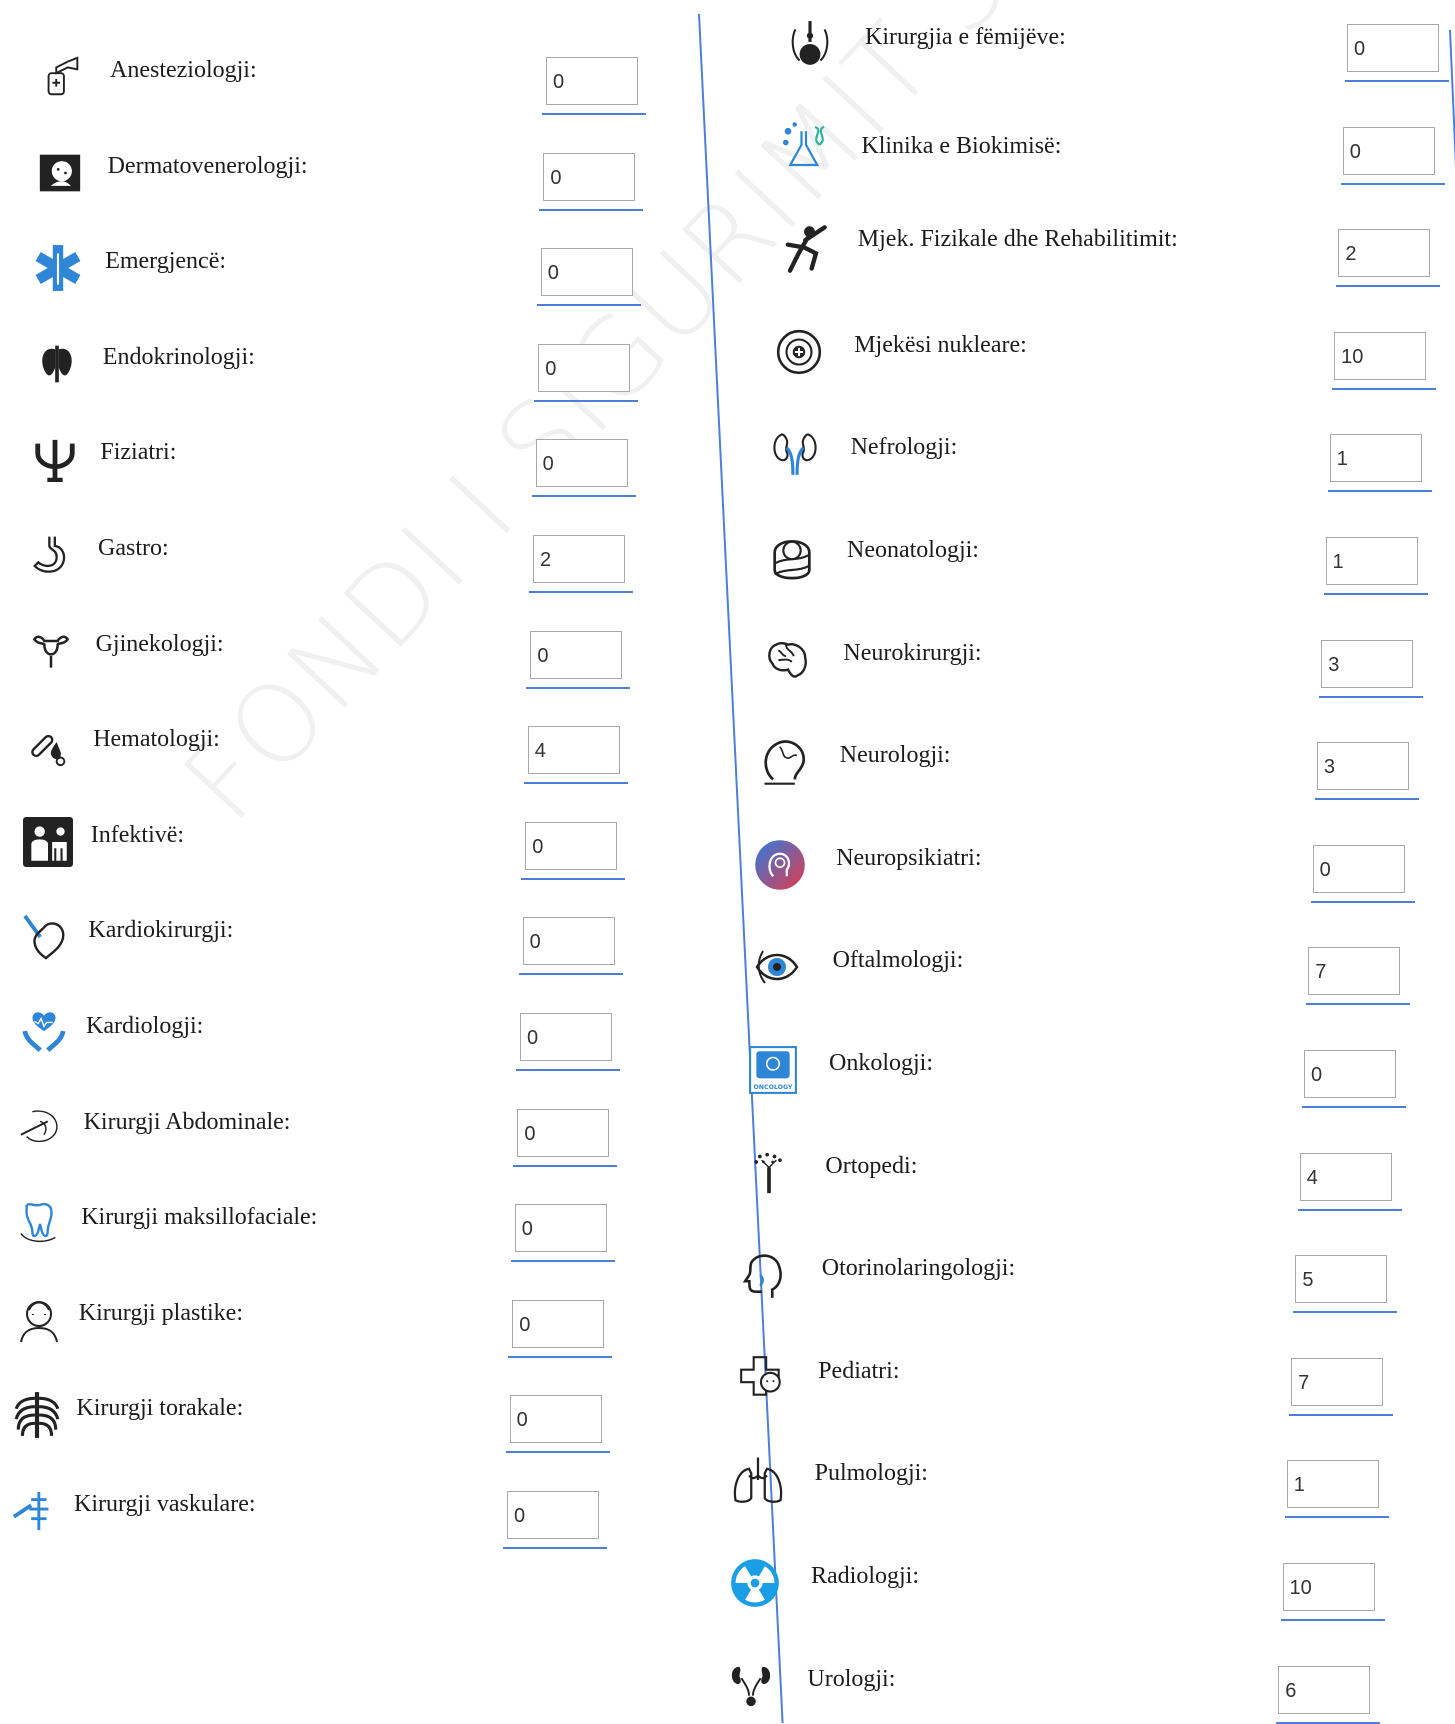  Describe the element at coordinates (566, 1037) in the screenshot. I see `kardiologji-count-field: 0` at that location.